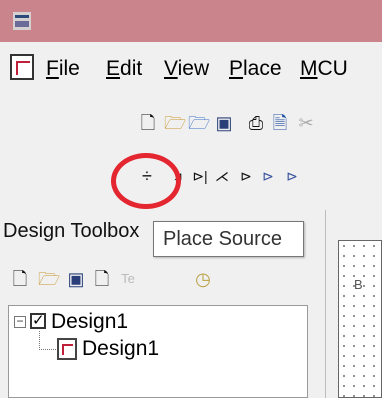 The image size is (382, 398). Describe the element at coordinates (22, 67) in the screenshot. I see `document-logo-icon` at that location.